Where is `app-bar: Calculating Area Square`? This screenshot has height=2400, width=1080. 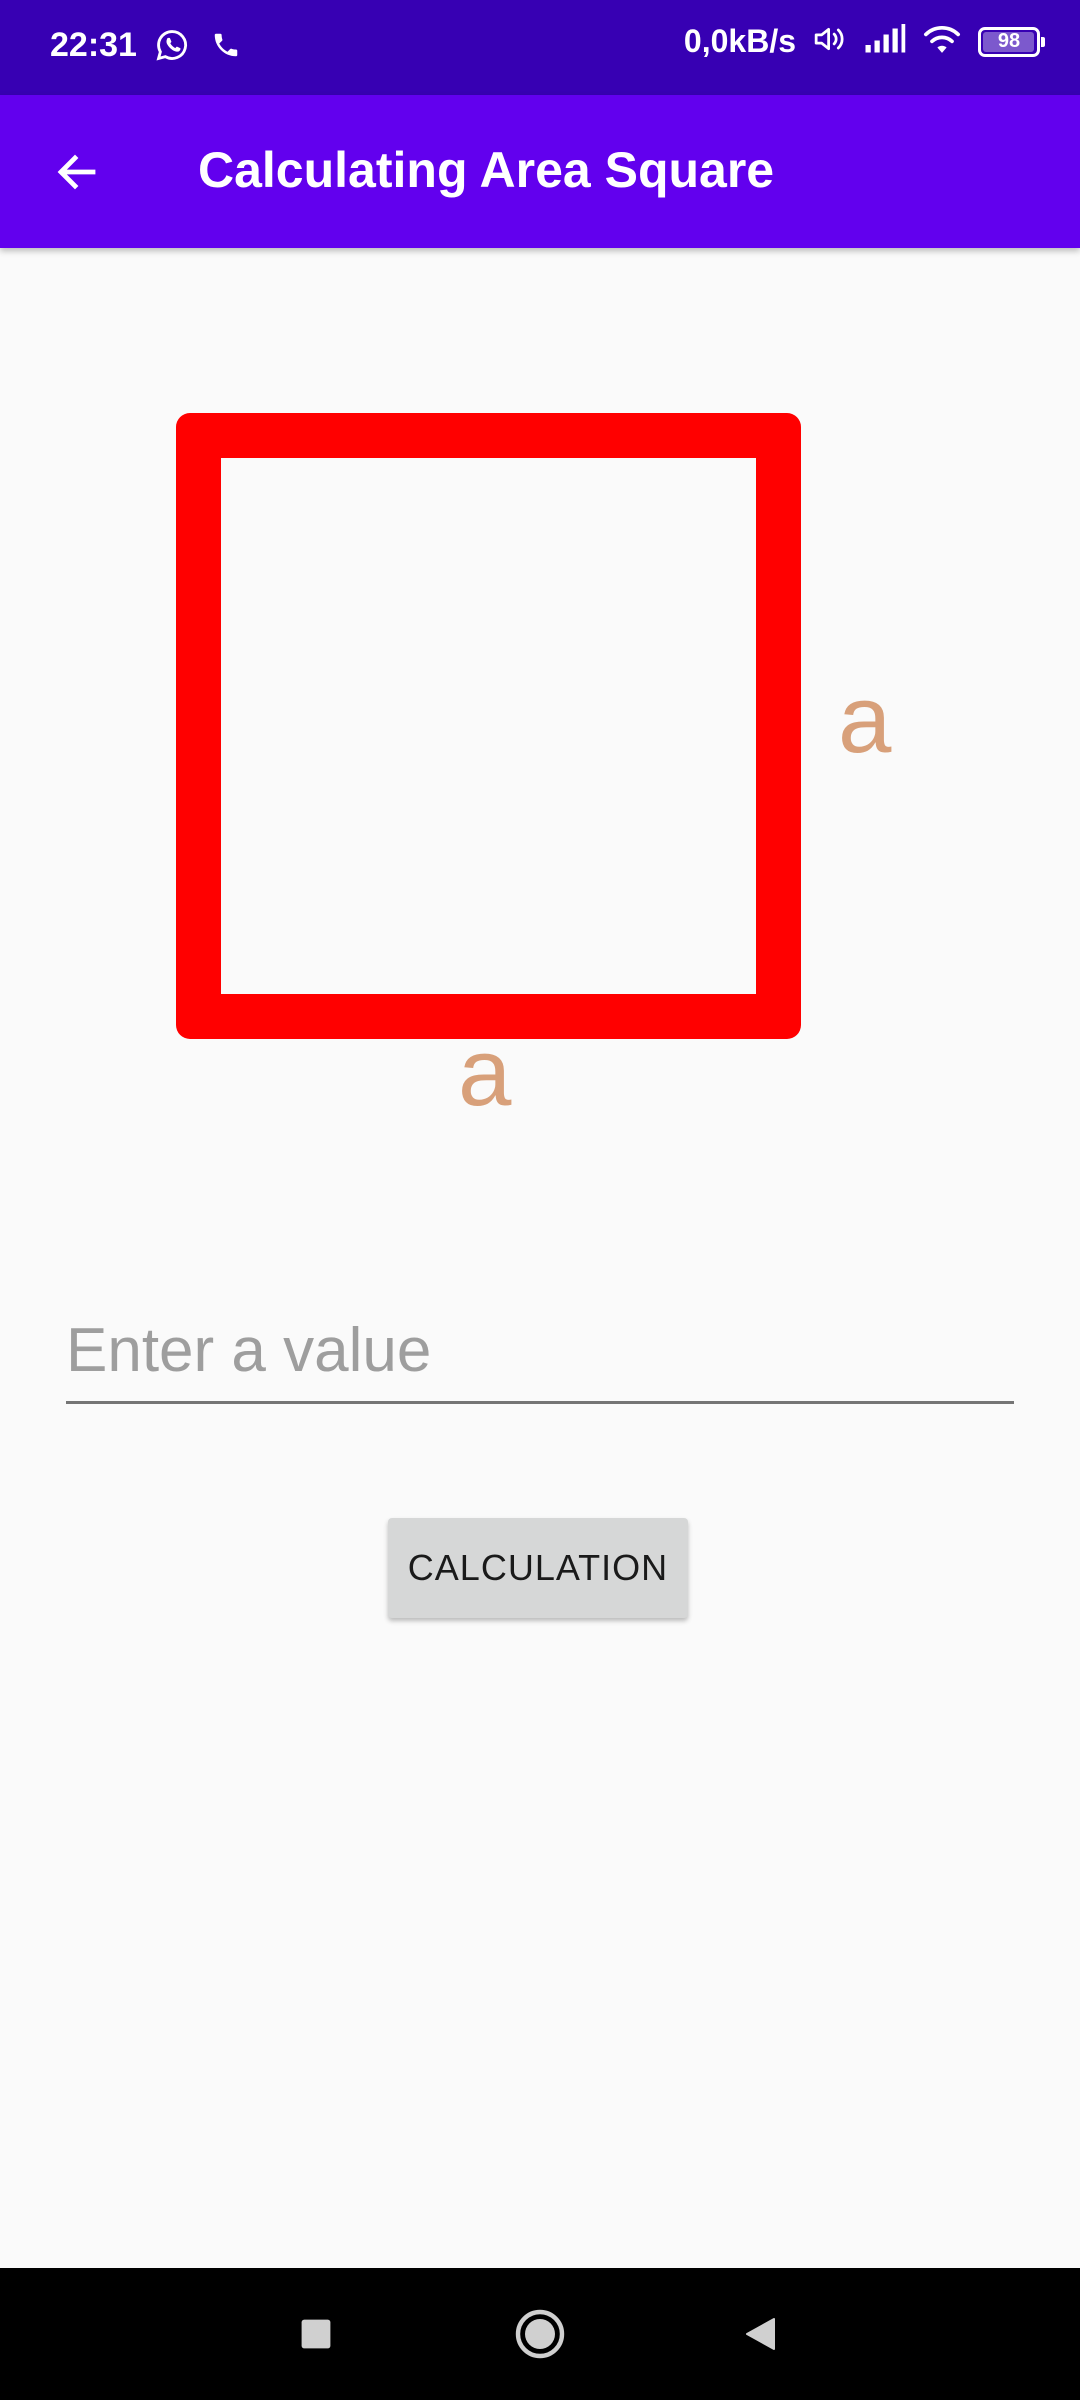 app-bar: Calculating Area Square is located at coordinates (540, 171).